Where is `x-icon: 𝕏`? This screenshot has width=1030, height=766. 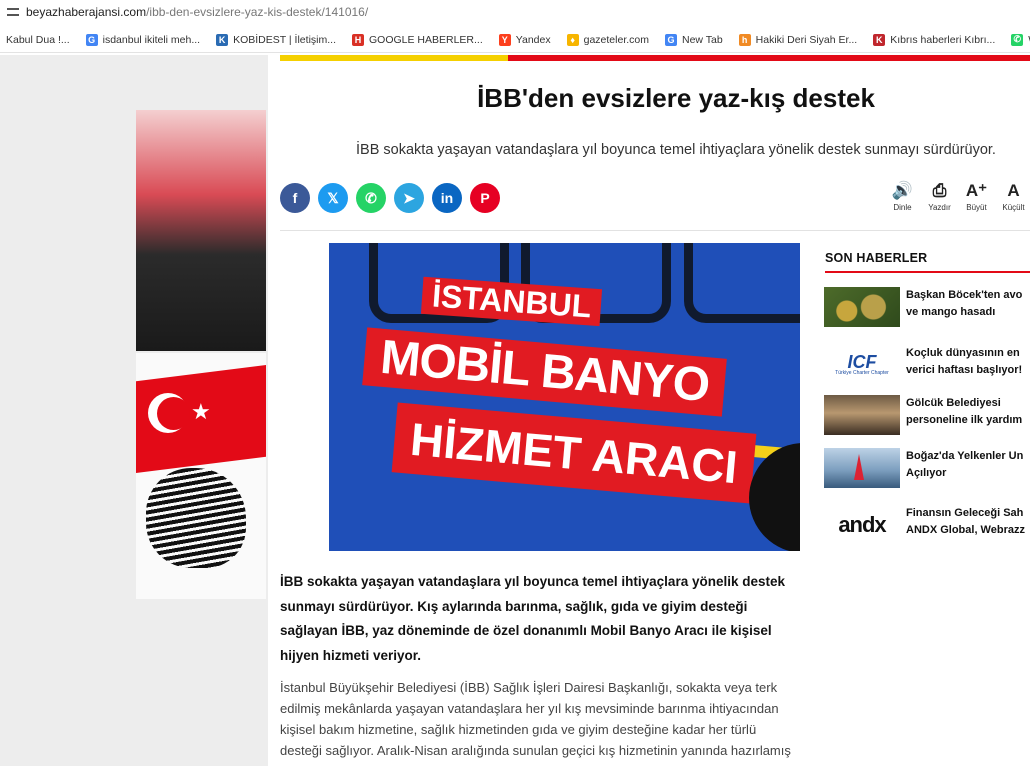
x-icon: 𝕏 is located at coordinates (333, 197).